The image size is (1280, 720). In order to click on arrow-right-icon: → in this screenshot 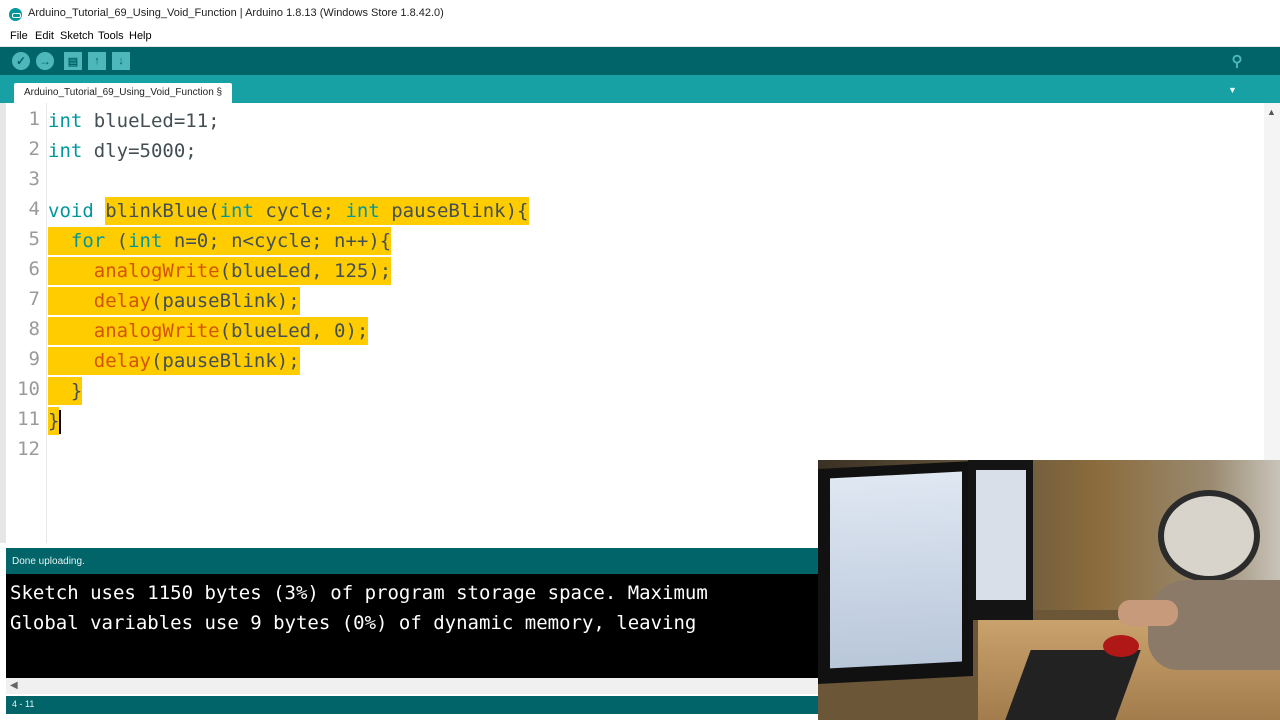, I will do `click(45, 61)`.